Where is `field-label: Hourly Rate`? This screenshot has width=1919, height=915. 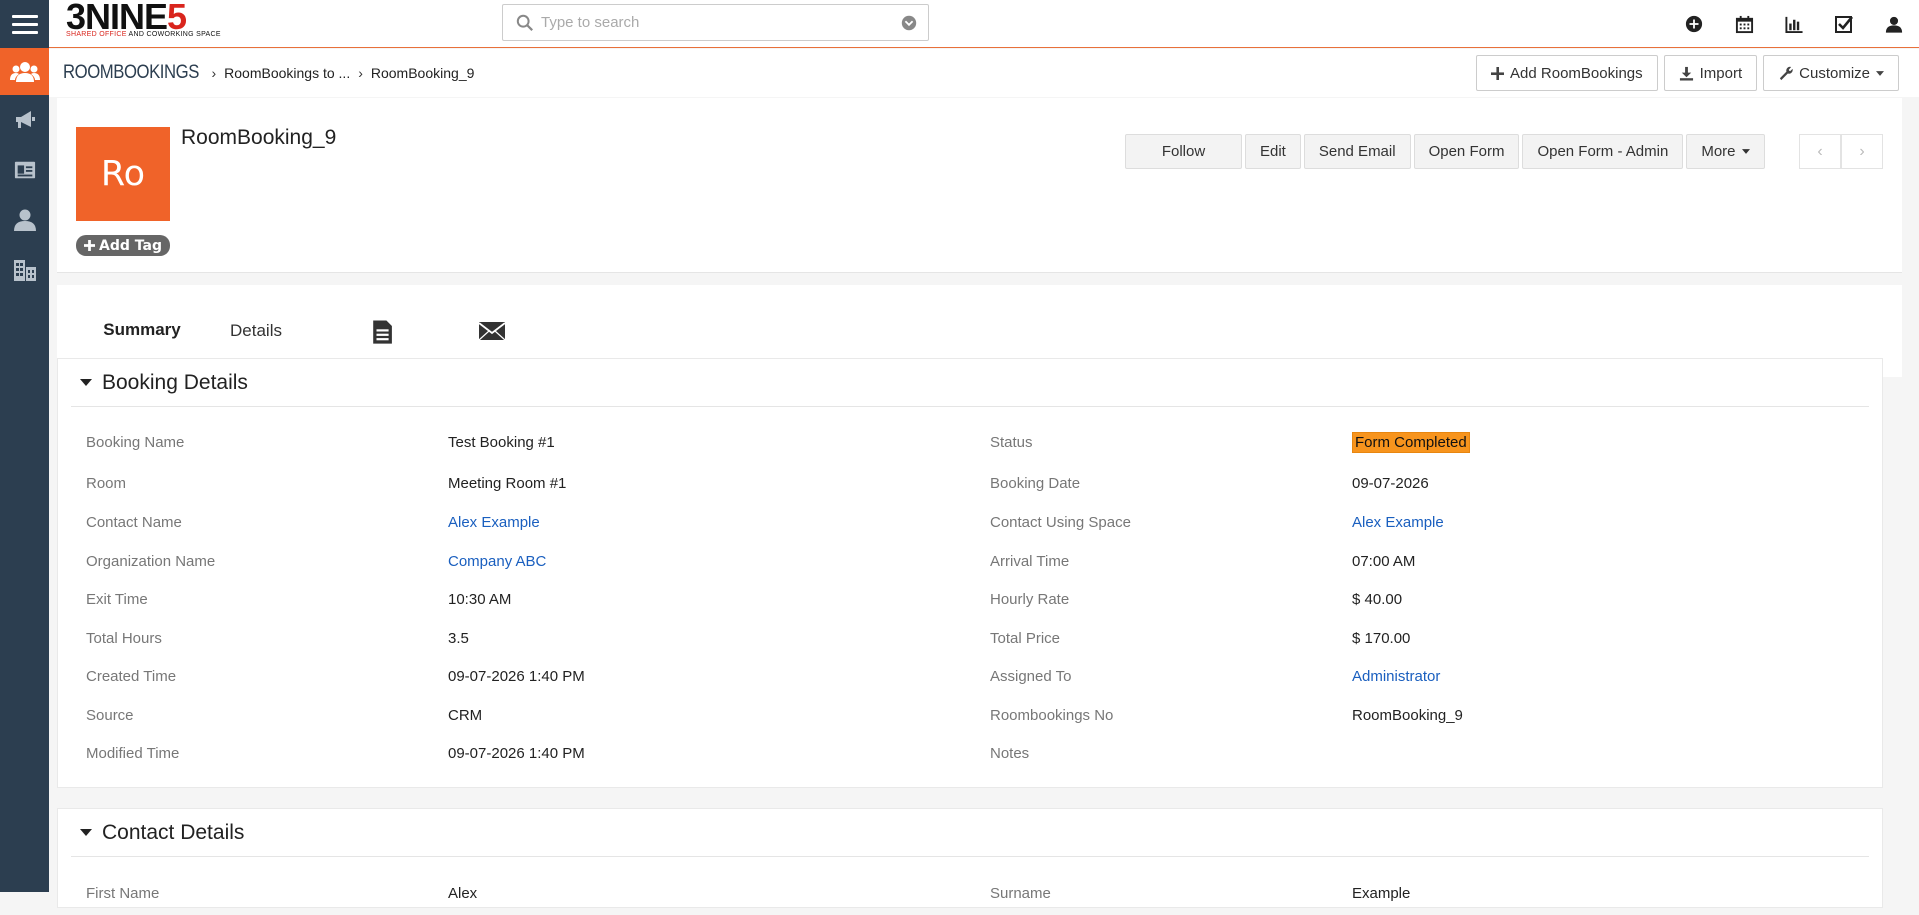
field-label: Hourly Rate is located at coordinates (1030, 599).